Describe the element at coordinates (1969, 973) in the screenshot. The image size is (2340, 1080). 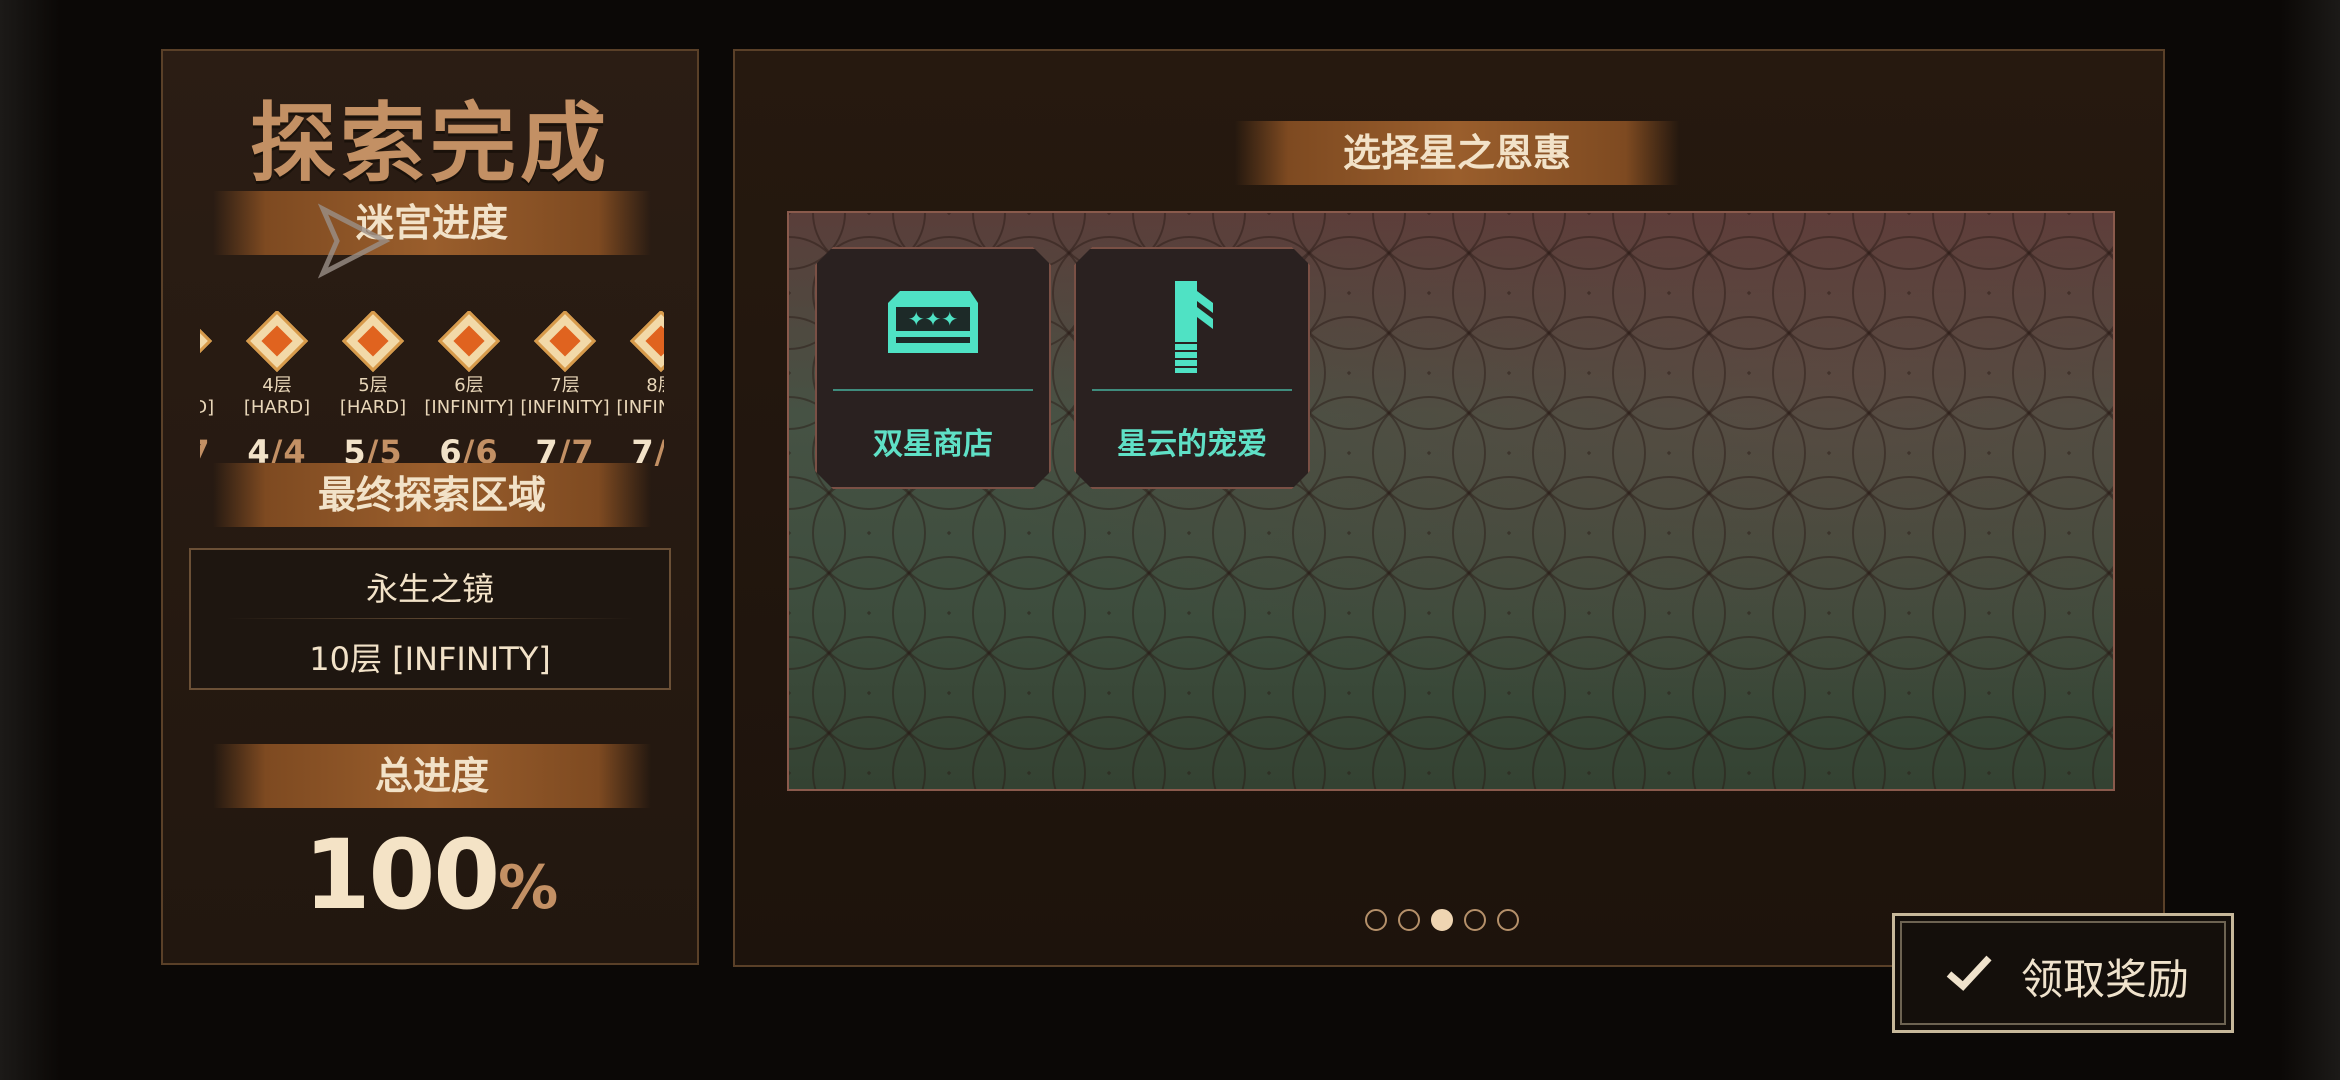
I see `check-icon` at that location.